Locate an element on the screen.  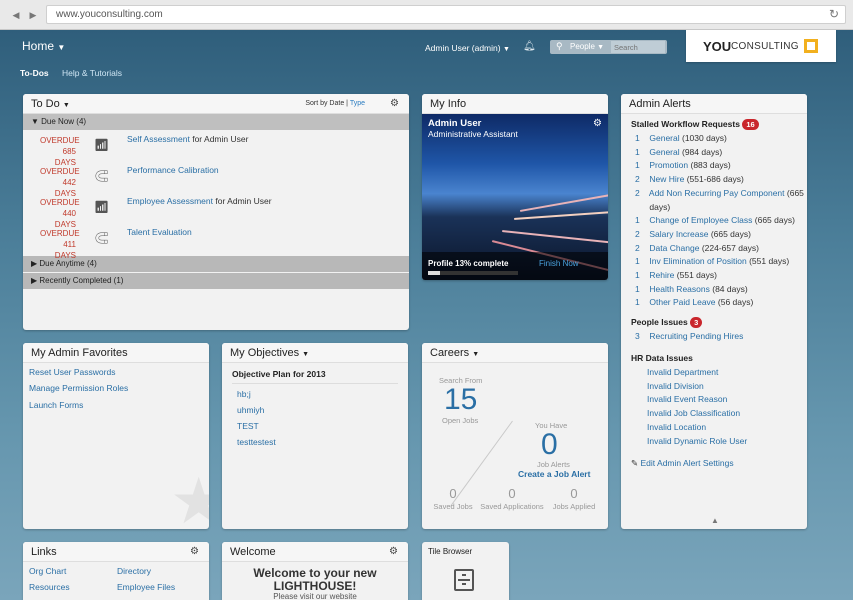
favorite-link: Manage Permission Roles is located at coordinates (78, 388).